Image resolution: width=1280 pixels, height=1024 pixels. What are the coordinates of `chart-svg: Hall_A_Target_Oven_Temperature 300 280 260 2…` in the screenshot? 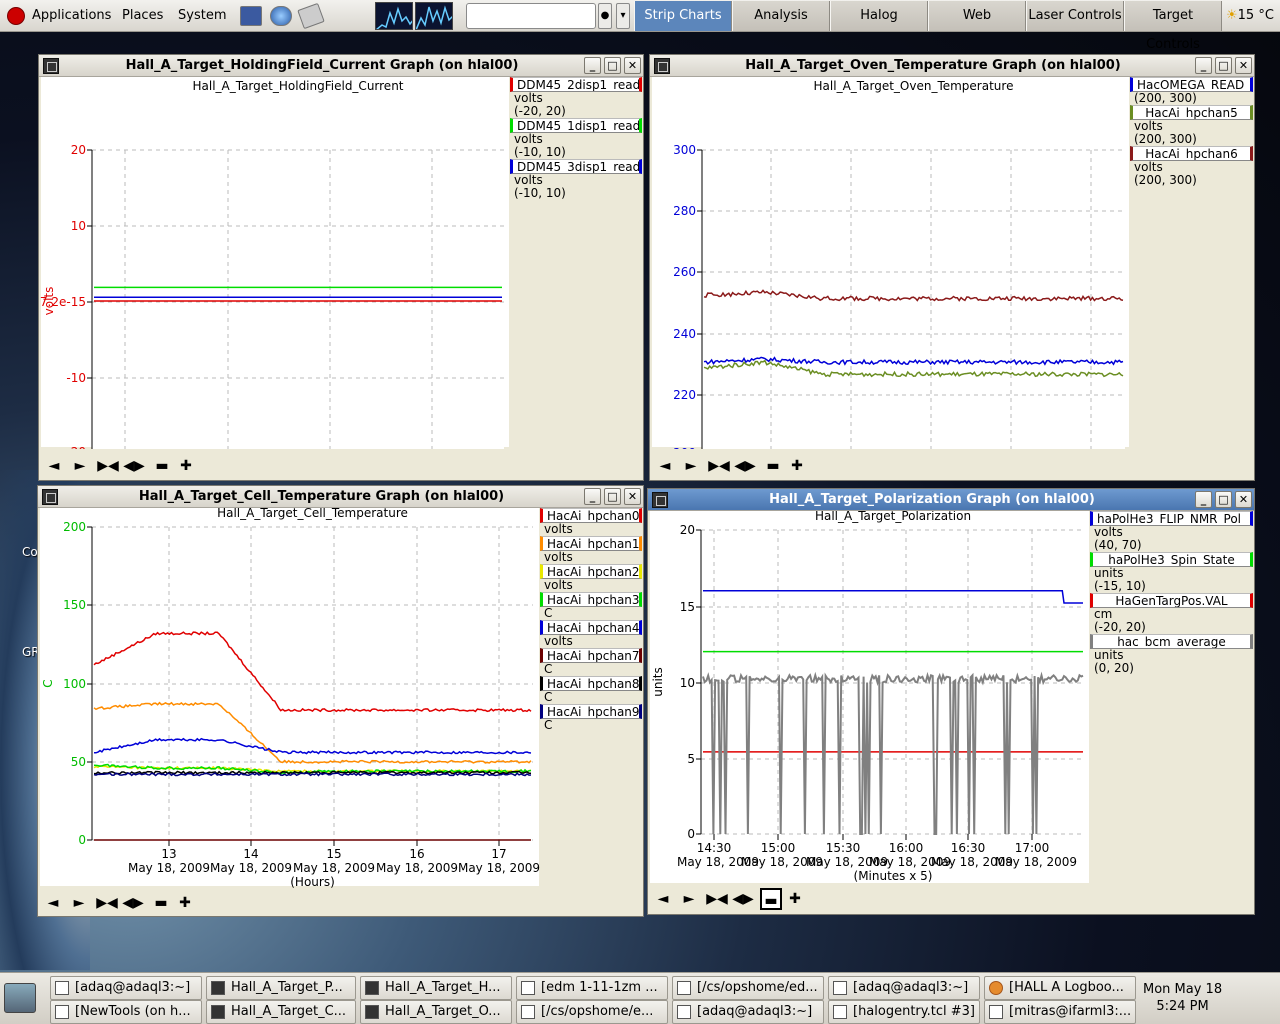 It's located at (890, 263).